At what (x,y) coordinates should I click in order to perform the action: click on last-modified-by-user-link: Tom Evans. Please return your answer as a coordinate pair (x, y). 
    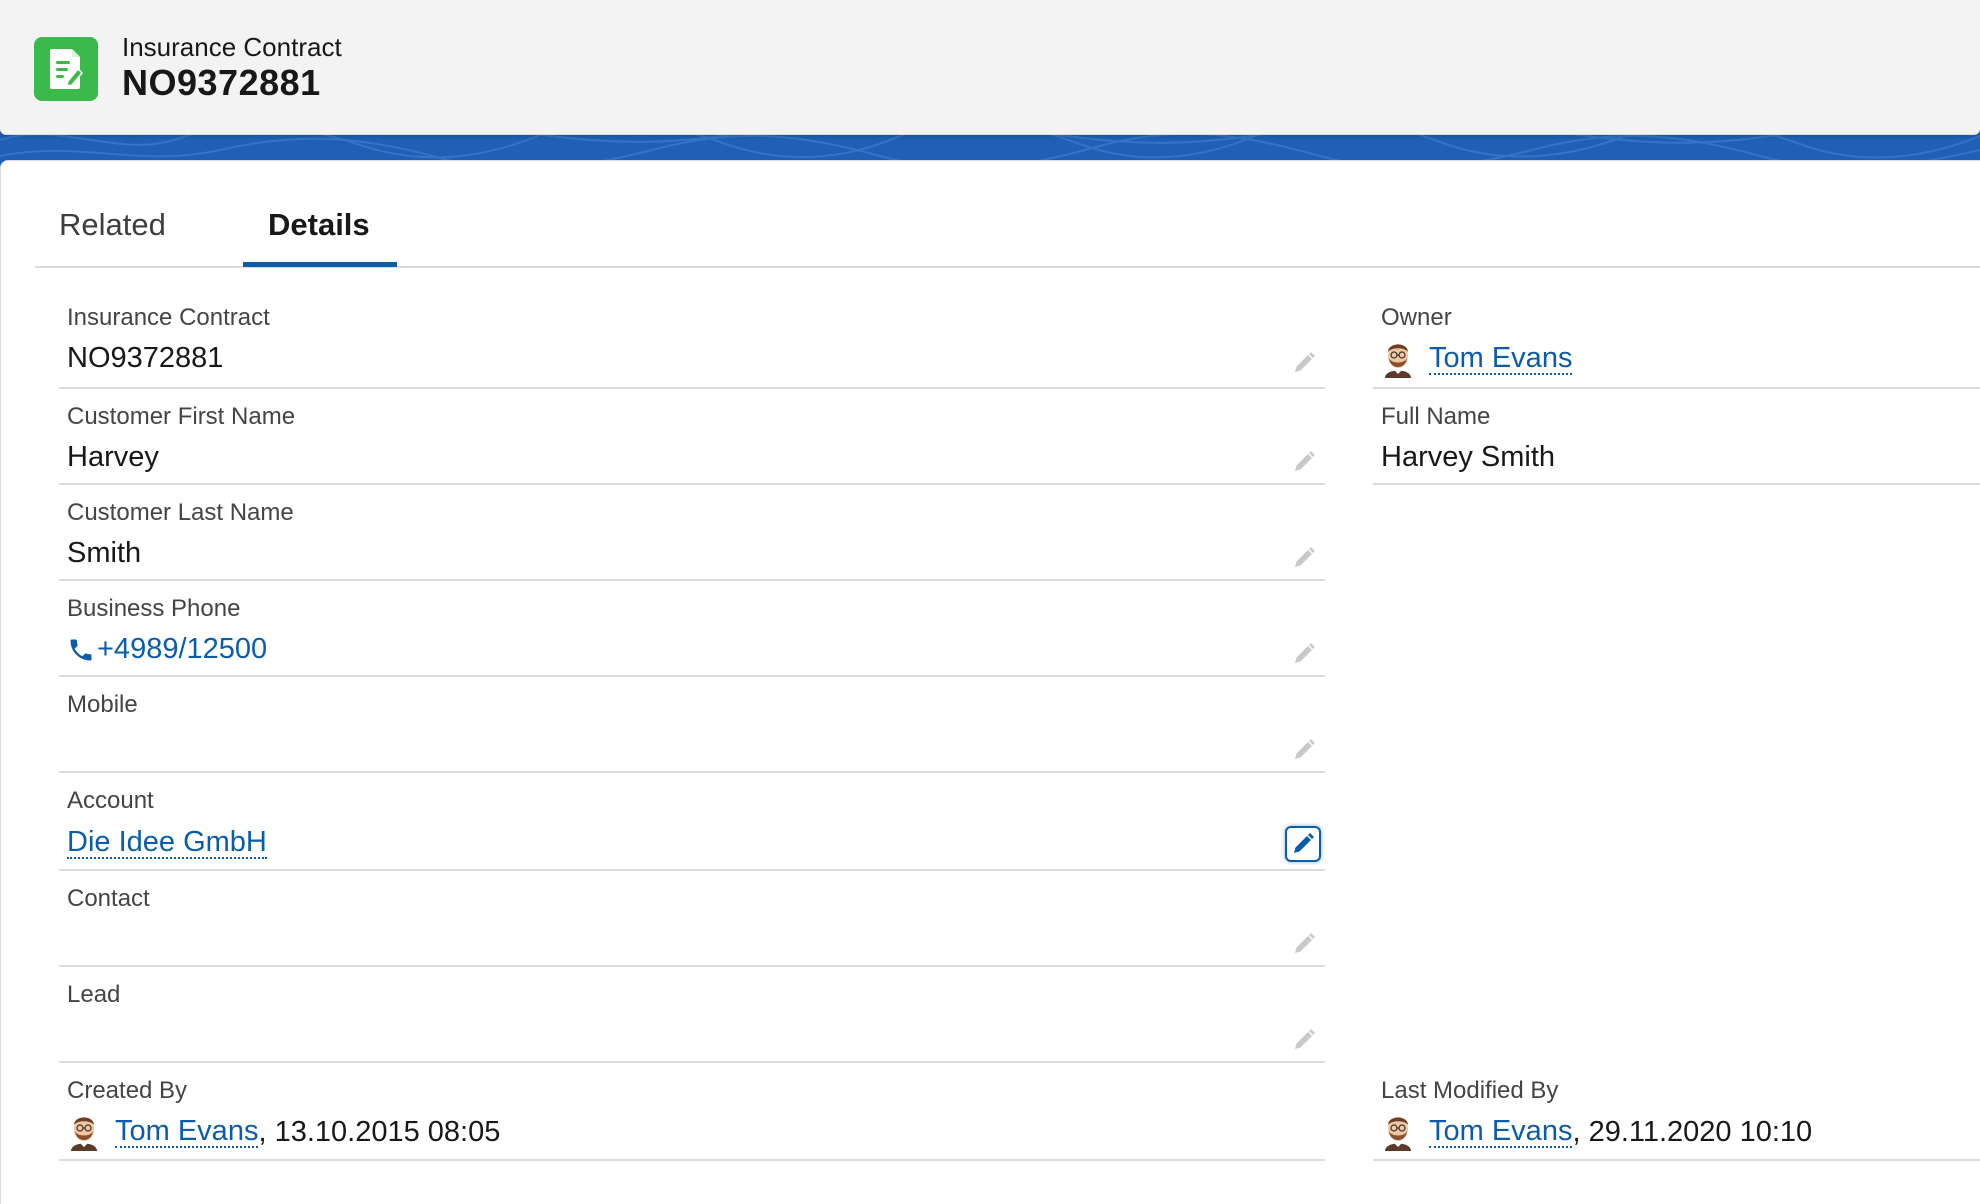
    Looking at the image, I should click on (1501, 1132).